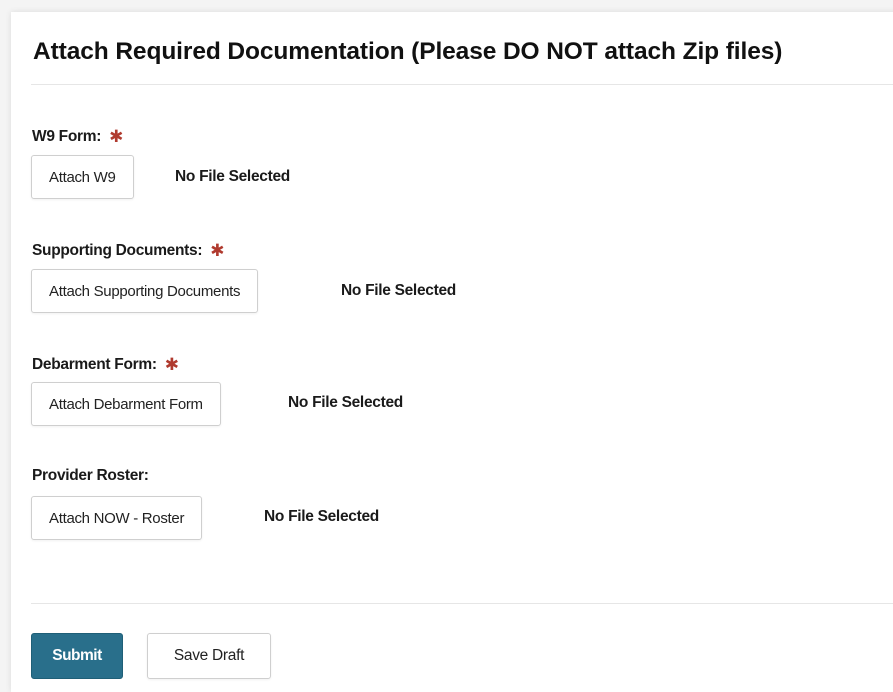  I want to click on debarment-form-file-status: No File Selected, so click(345, 402).